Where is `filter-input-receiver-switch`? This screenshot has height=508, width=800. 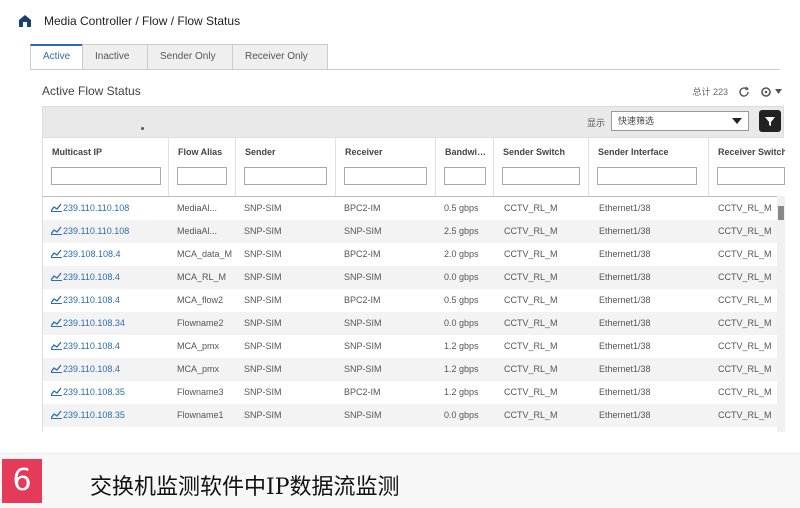 filter-input-receiver-switch is located at coordinates (751, 176).